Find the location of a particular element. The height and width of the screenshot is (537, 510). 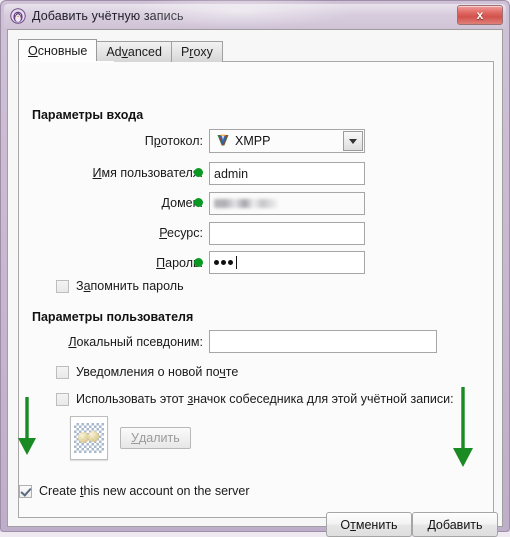

title-bar: Добавить учётную запись x is located at coordinates (255, 14).